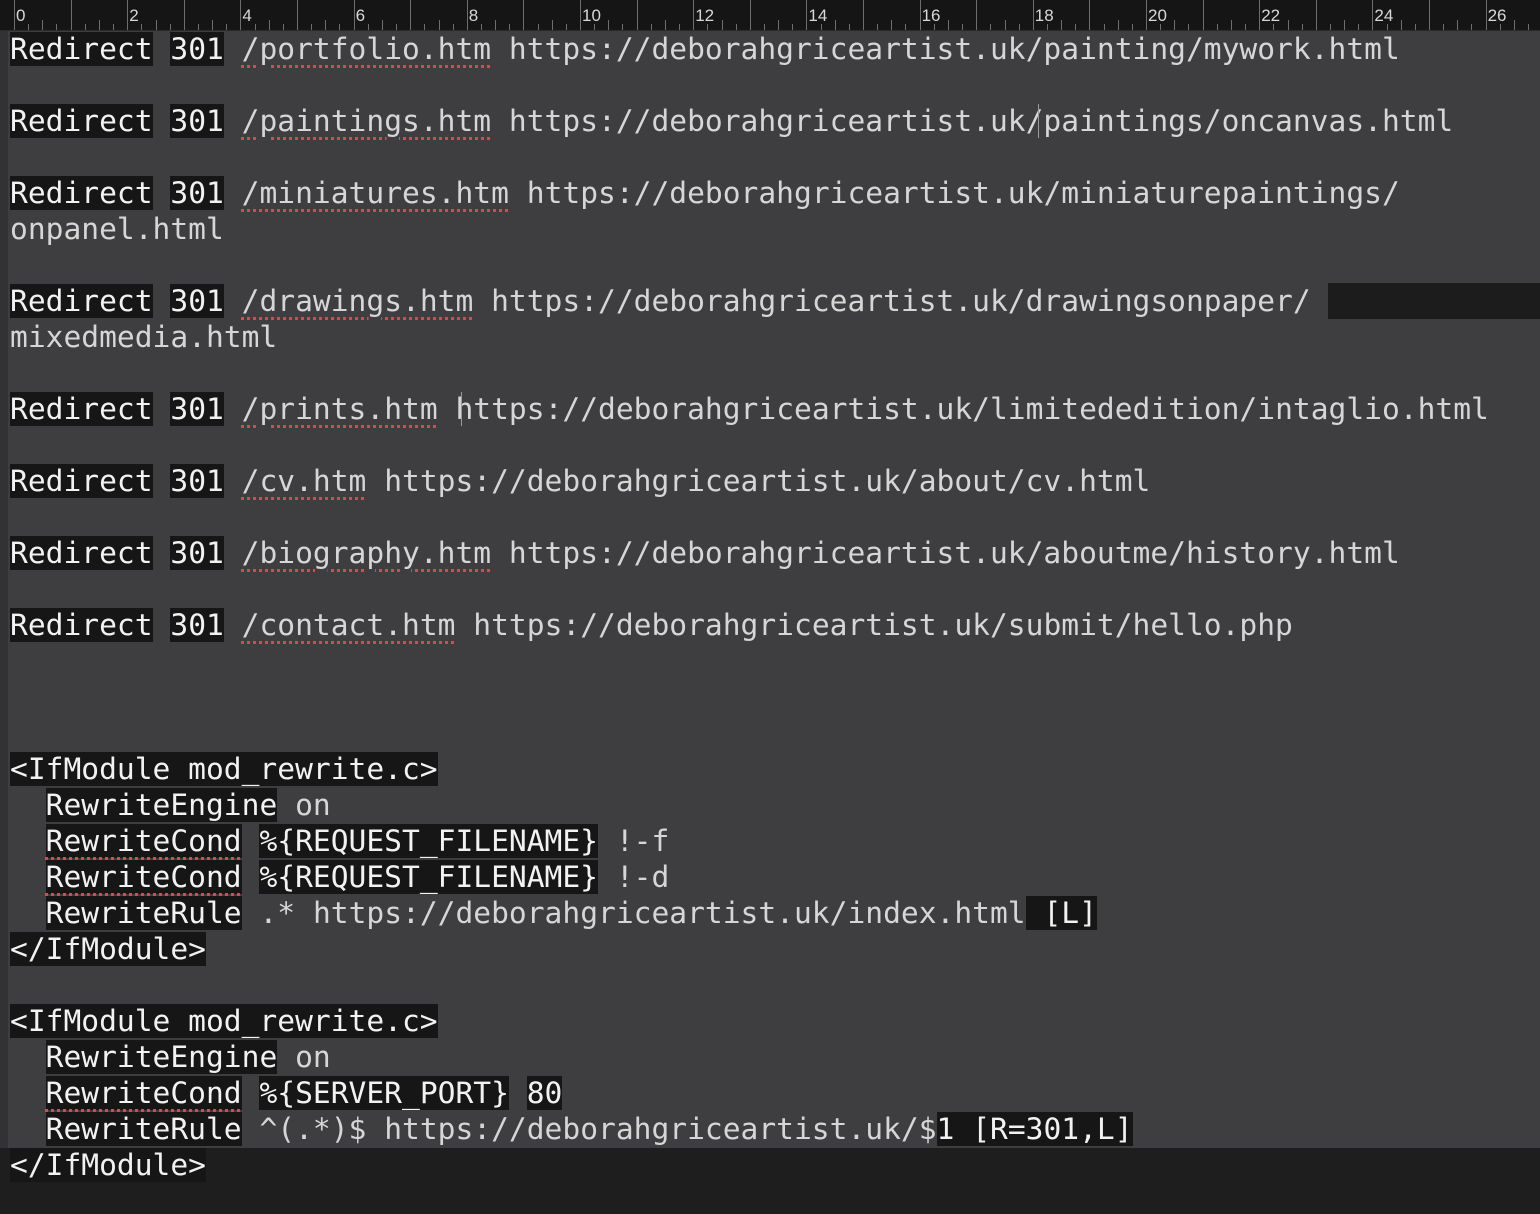 The height and width of the screenshot is (1214, 1540). Describe the element at coordinates (277, 913) in the screenshot. I see `rewrite-rule-pattern: .*` at that location.